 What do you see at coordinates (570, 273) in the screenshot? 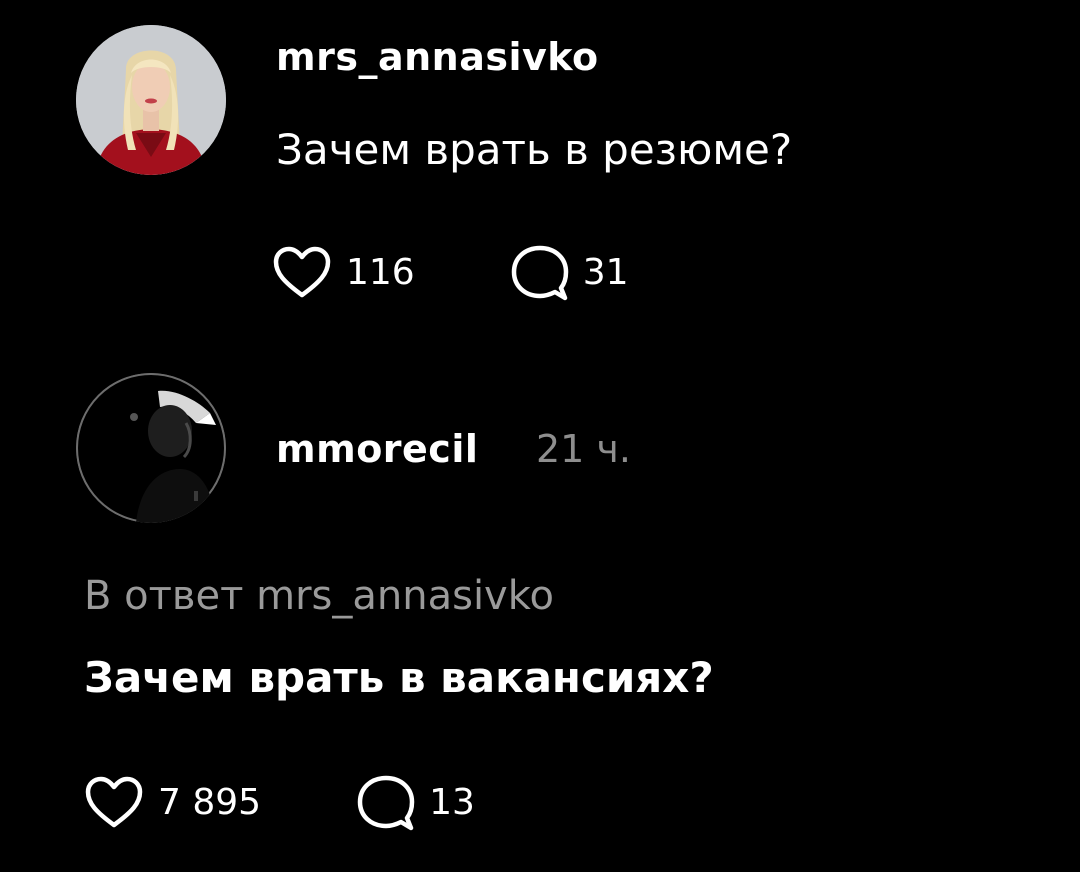
I see `comment-button: 31` at bounding box center [570, 273].